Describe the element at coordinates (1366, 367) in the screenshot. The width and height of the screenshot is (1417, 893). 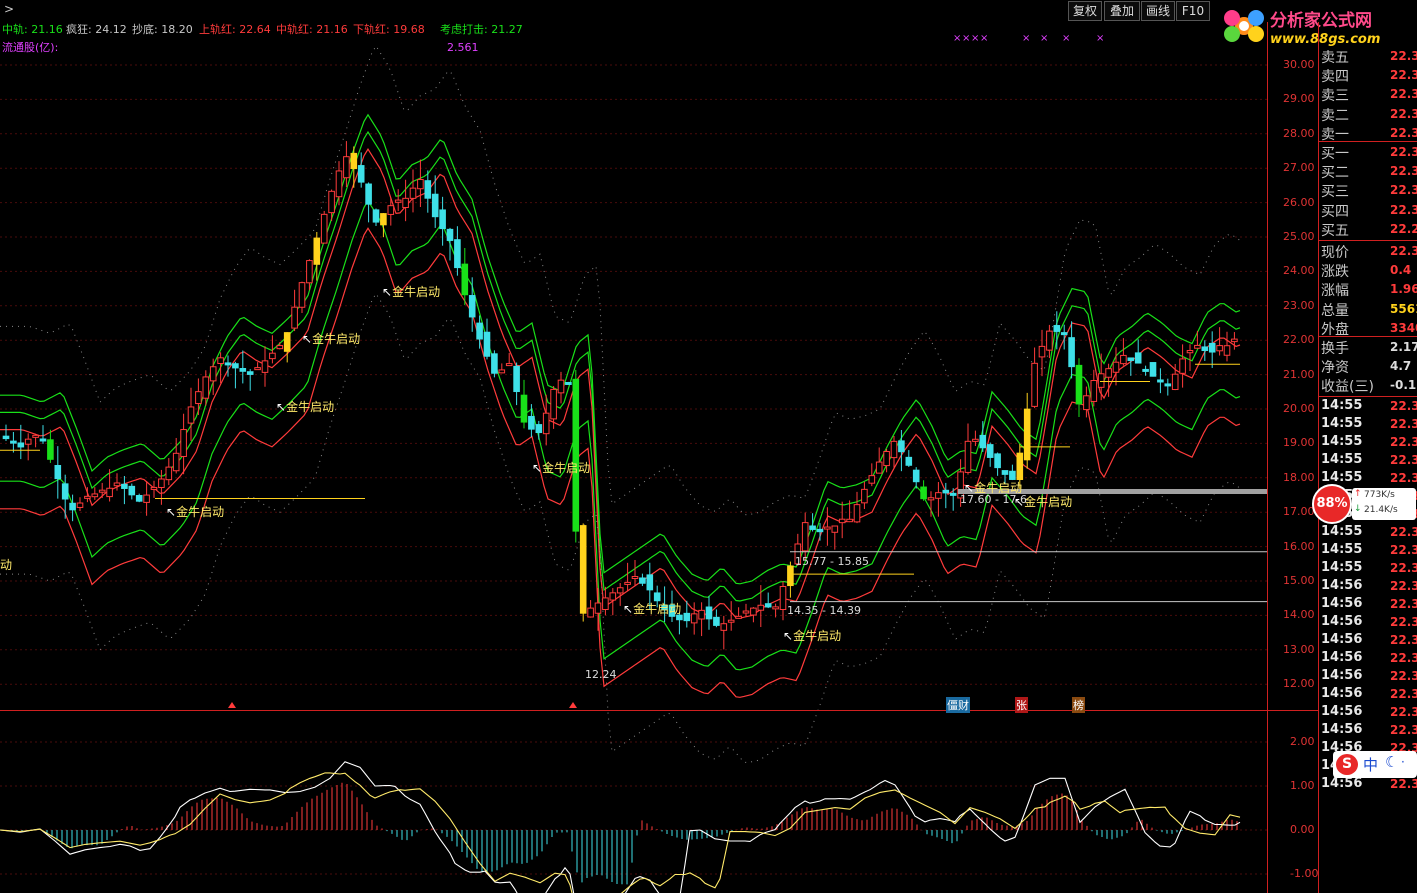
I see `quote-row: 净资 4.7` at that location.